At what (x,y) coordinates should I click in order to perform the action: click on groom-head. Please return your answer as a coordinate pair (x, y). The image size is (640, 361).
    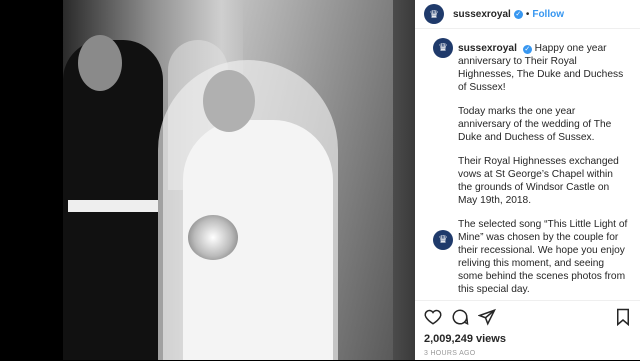
    Looking at the image, I should click on (100, 63).